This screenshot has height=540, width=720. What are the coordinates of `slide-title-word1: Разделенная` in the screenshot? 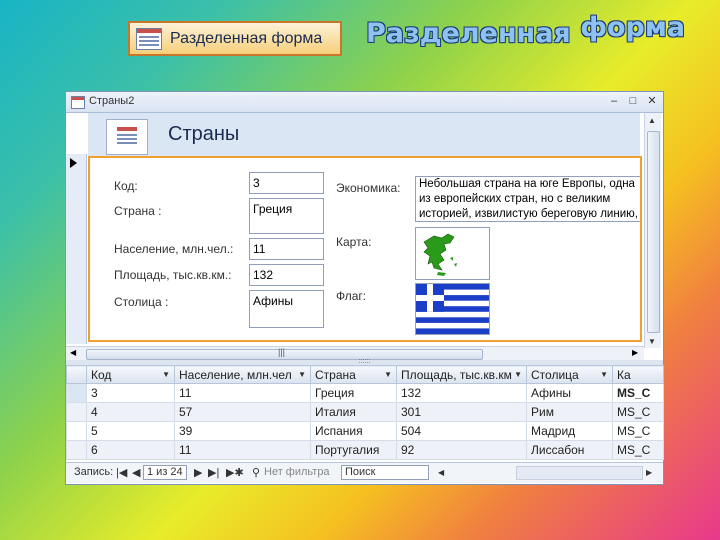 It's located at (468, 33).